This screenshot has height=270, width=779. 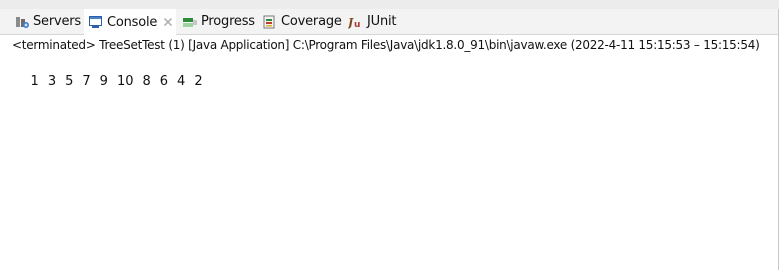 What do you see at coordinates (57, 21) in the screenshot?
I see `tab-servers-label: Servers` at bounding box center [57, 21].